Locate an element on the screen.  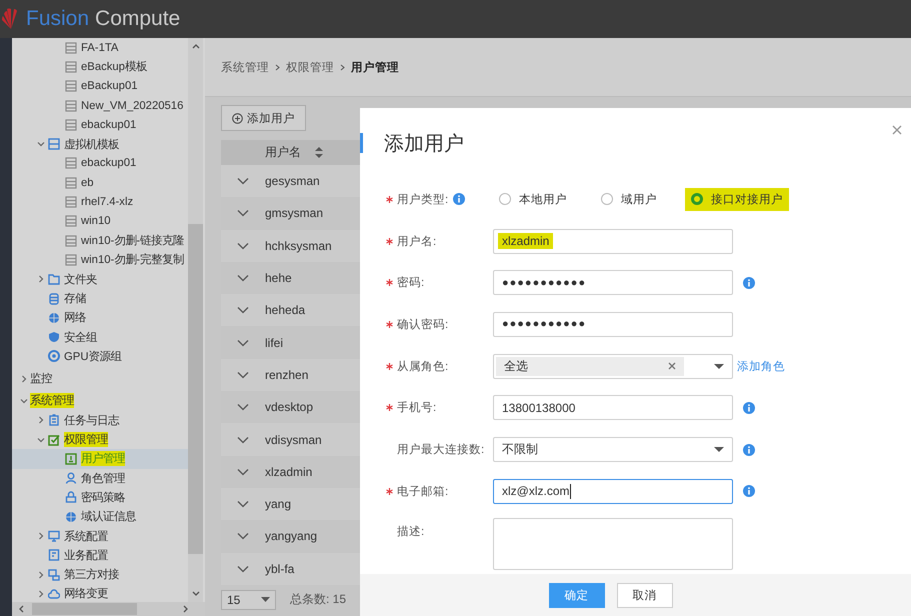
tree-row: win10-勿删-链接克隆 is located at coordinates (101, 240).